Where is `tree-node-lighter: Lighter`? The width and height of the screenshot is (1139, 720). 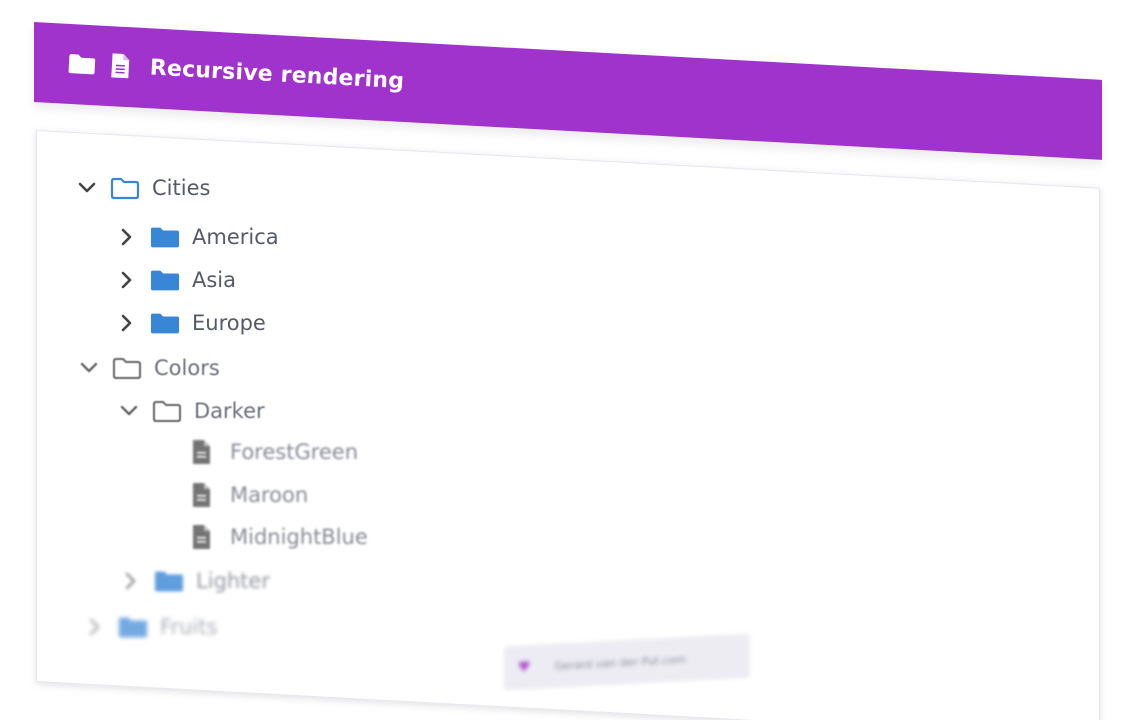 tree-node-lighter: Lighter is located at coordinates (195, 581).